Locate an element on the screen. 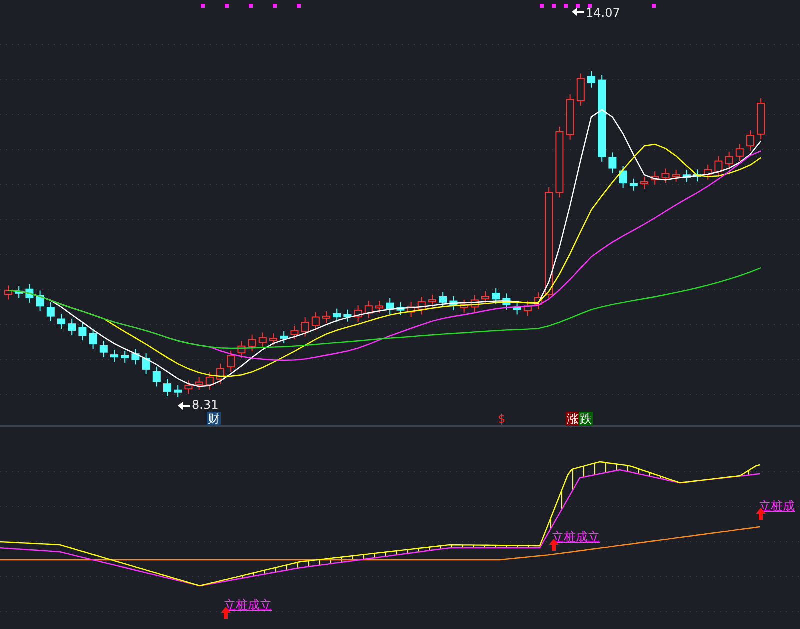 The image size is (800, 629). low-price-label: 8.31 is located at coordinates (205, 405).